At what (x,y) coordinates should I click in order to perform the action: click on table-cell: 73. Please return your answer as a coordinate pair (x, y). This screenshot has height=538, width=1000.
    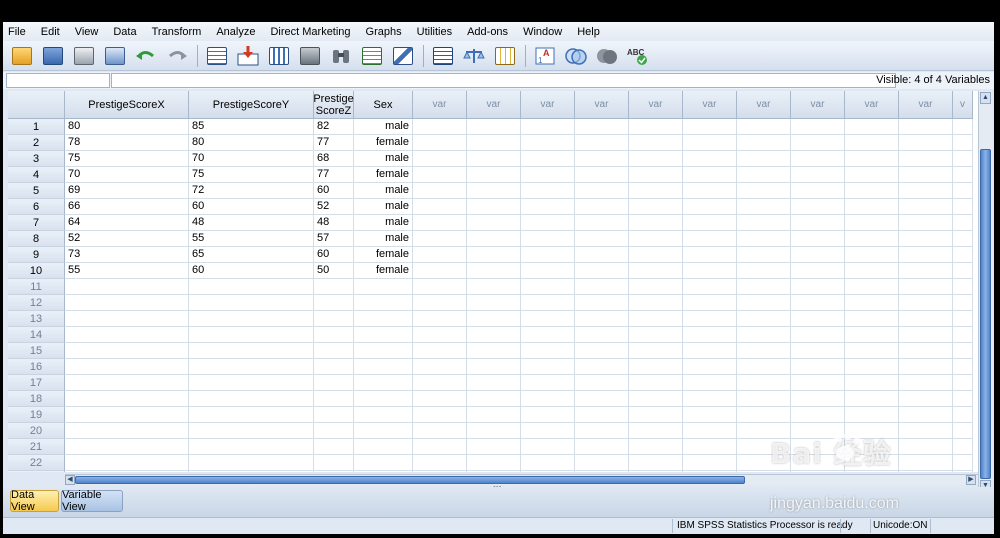
    Looking at the image, I should click on (127, 255).